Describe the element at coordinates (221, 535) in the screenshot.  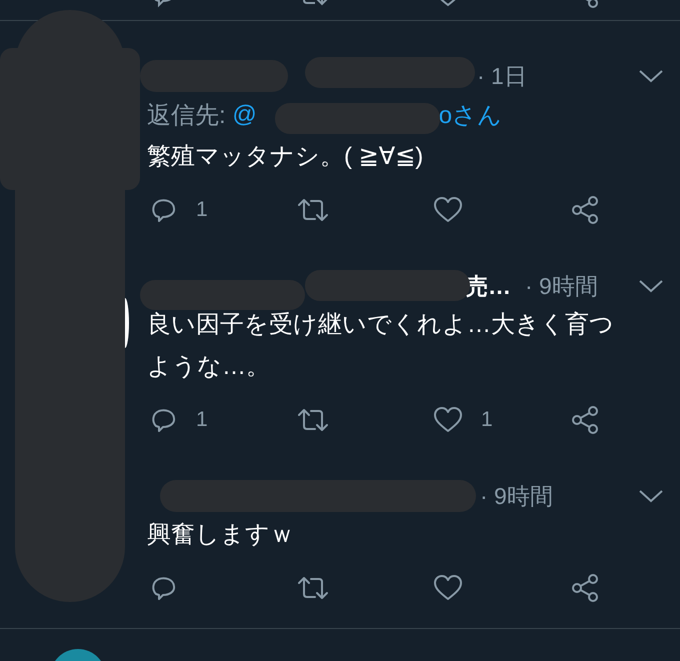
I see `tweet-text: 興奮しますｗ` at that location.